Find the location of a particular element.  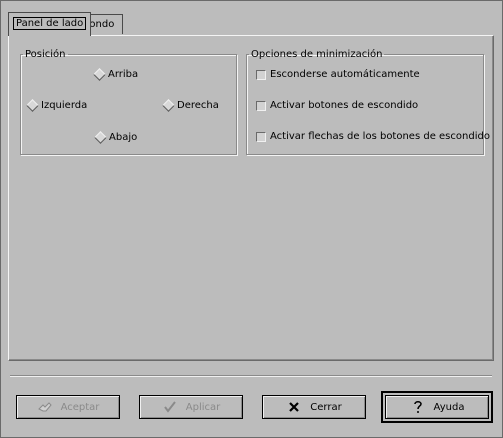

tab-label: Panel de lado is located at coordinates (50, 23).